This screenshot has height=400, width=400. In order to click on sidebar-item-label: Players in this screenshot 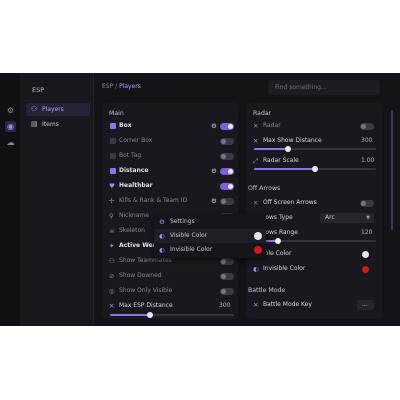, I will do `click(53, 109)`.